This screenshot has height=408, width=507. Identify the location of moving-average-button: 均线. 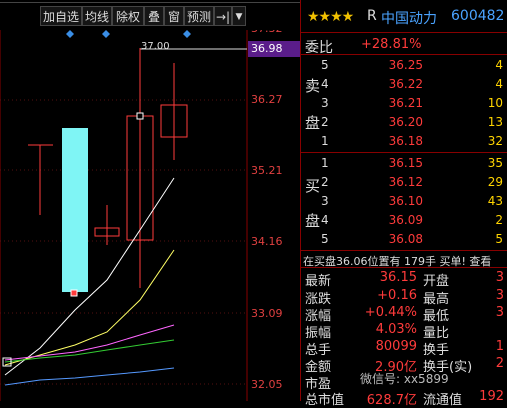
(97, 16).